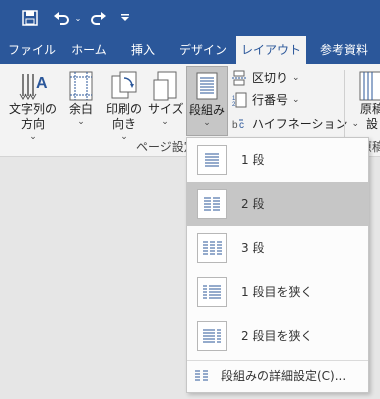 The image size is (380, 399). Describe the element at coordinates (300, 124) in the screenshot. I see `hyphenation-label: ハイフネーション` at that location.